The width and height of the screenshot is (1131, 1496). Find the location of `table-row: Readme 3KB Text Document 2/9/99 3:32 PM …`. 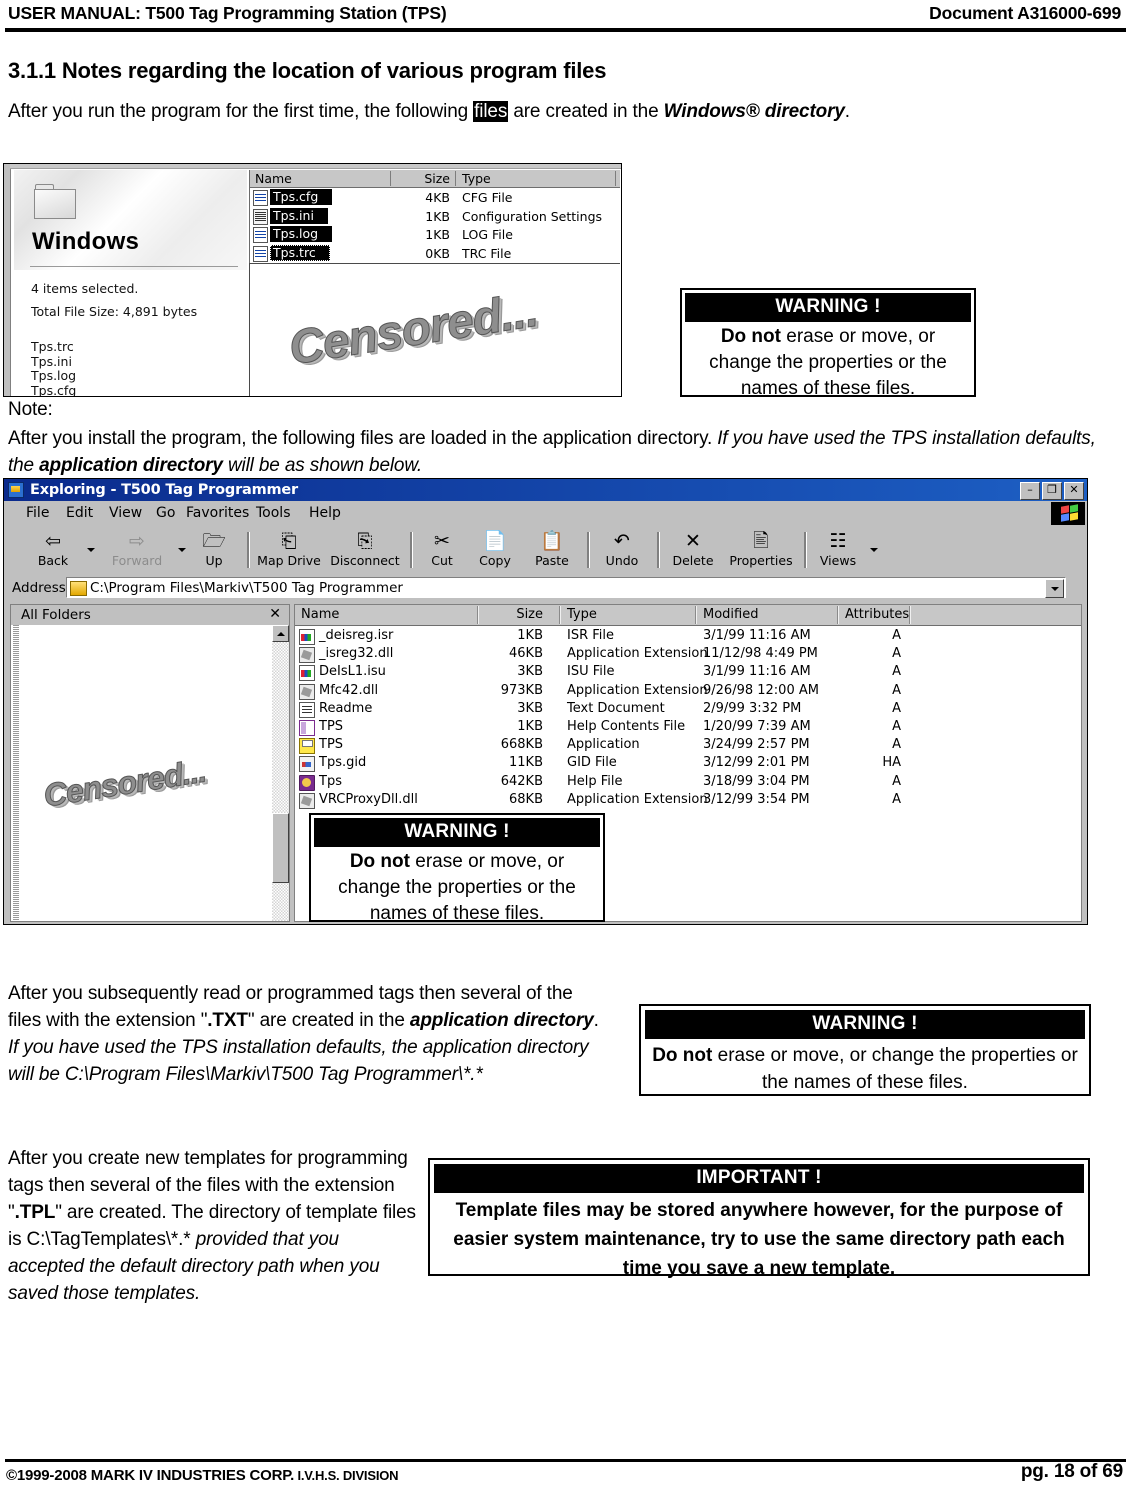

table-row: Readme 3KB Text Document 2/9/99 3:32 PM … is located at coordinates (688, 709).